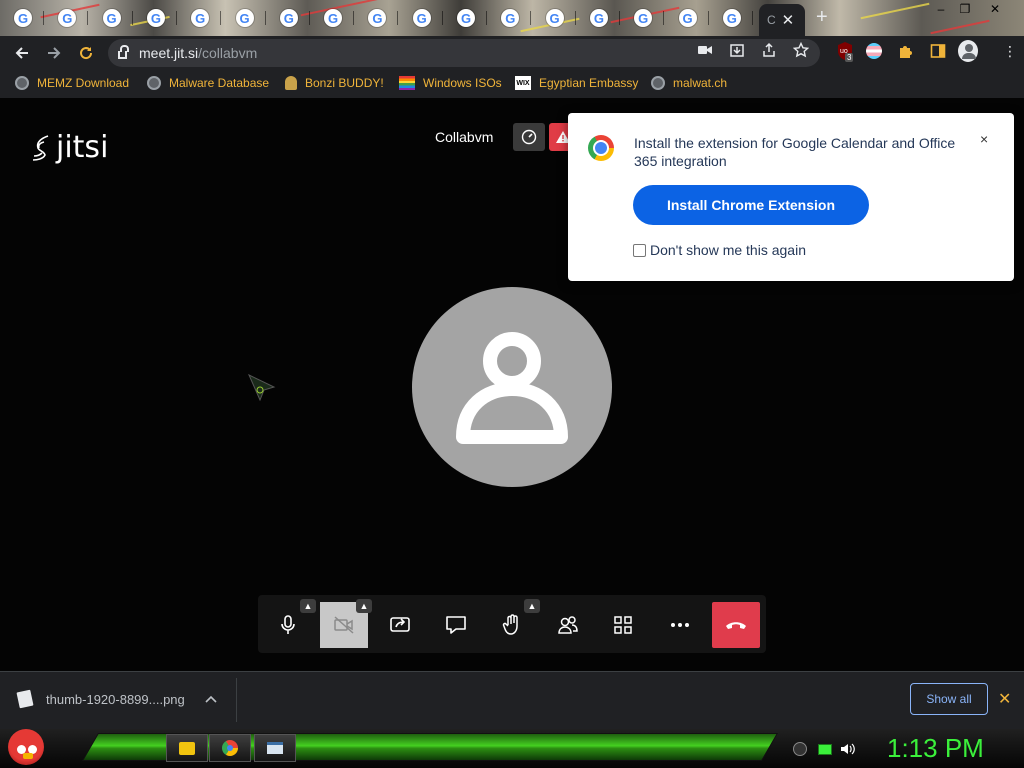 Image resolution: width=1024 pixels, height=768 pixels. Describe the element at coordinates (845, 51) in the screenshot. I see `ublock-icon: uo 3` at that location.